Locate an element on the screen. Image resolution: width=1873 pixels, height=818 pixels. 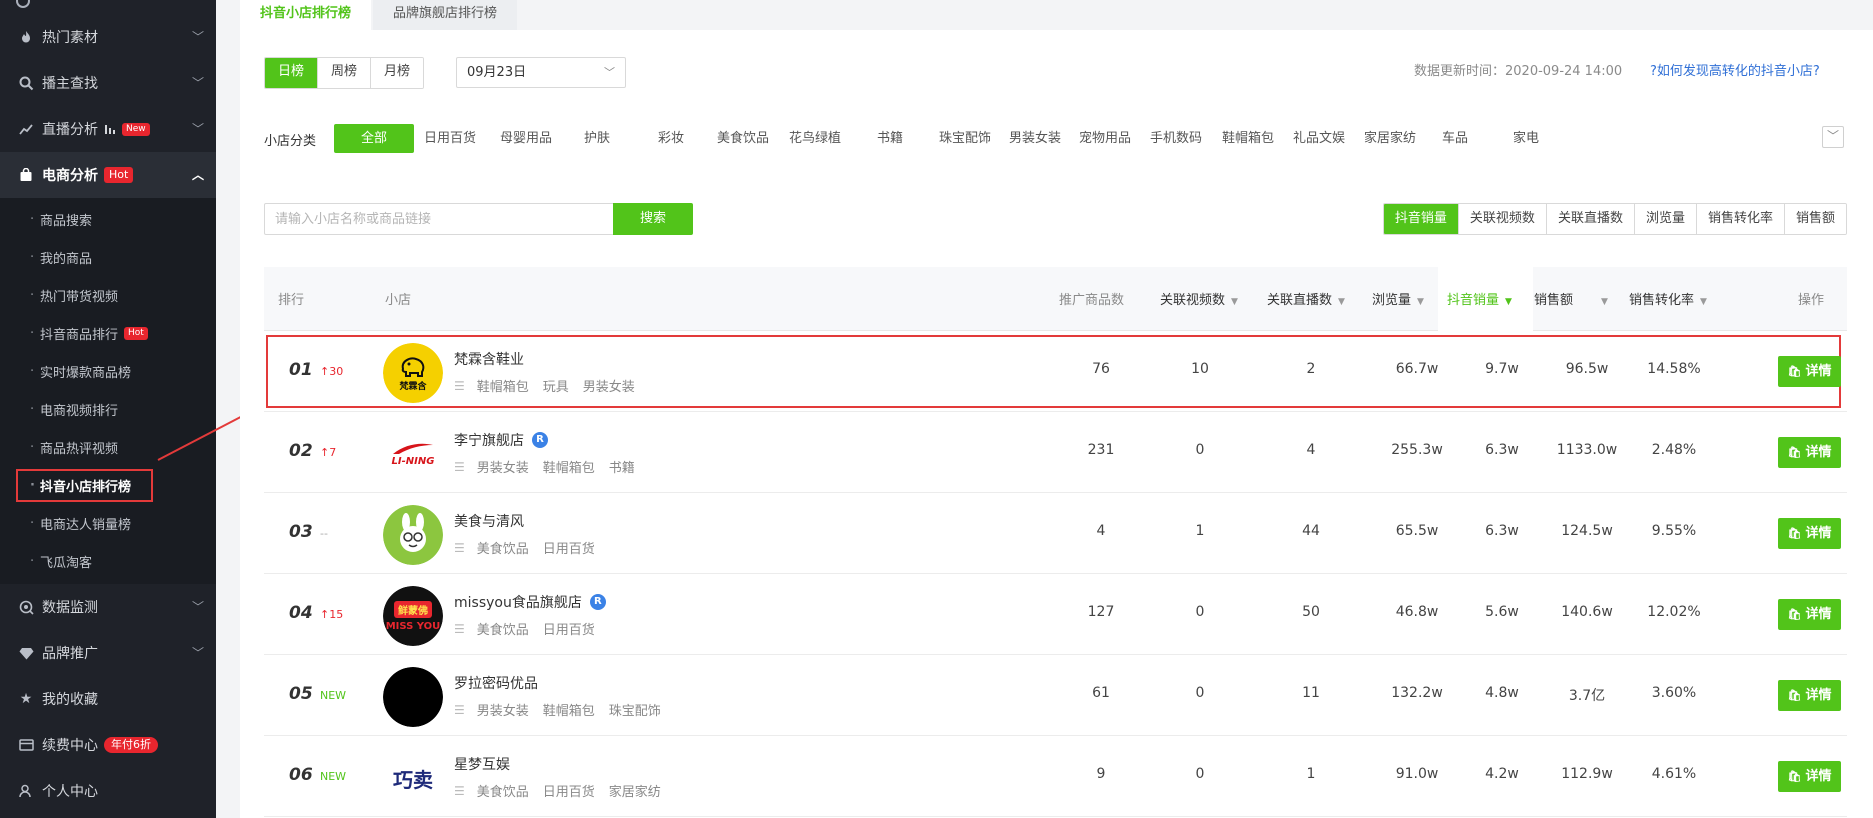
sub-item-hot-videos: 热门带货视频 is located at coordinates (108, 295).